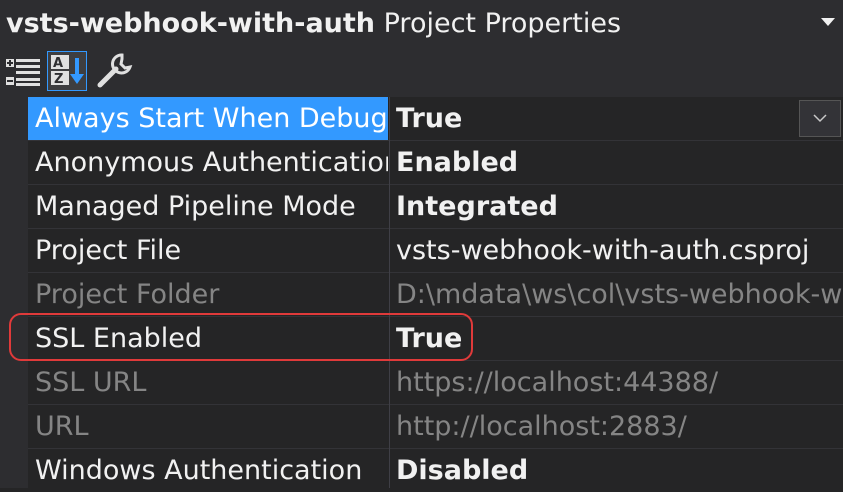 The width and height of the screenshot is (843, 492). I want to click on property-value: http://localhost:2883/, so click(616, 426).